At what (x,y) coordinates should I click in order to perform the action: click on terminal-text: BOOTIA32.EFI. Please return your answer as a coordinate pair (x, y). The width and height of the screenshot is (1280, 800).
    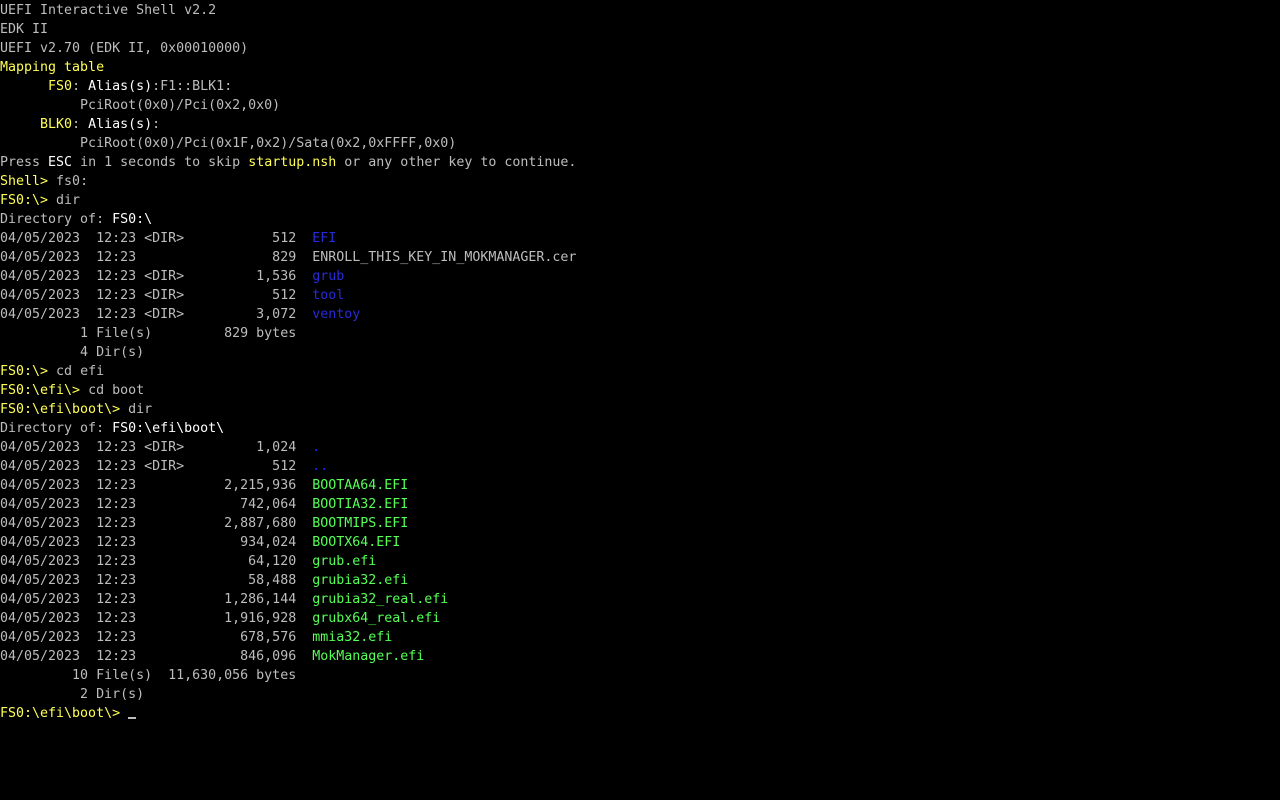
    Looking at the image, I should click on (360, 504).